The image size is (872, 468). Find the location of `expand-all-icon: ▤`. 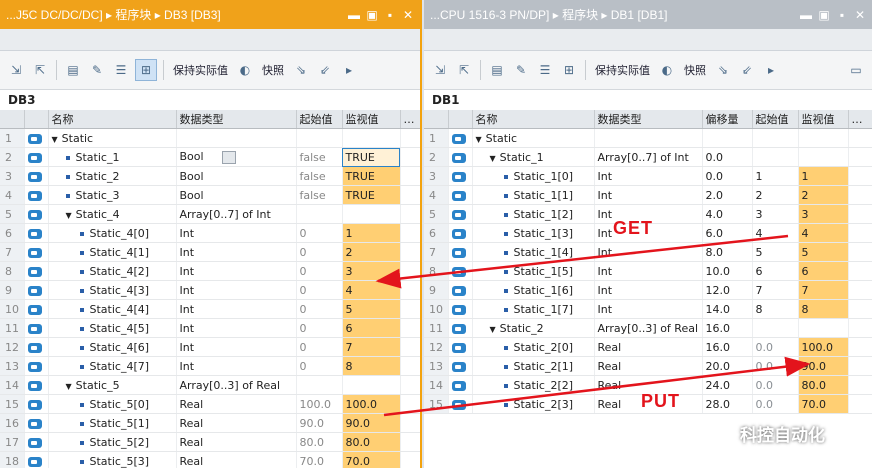

expand-all-icon: ▤ is located at coordinates (73, 70).